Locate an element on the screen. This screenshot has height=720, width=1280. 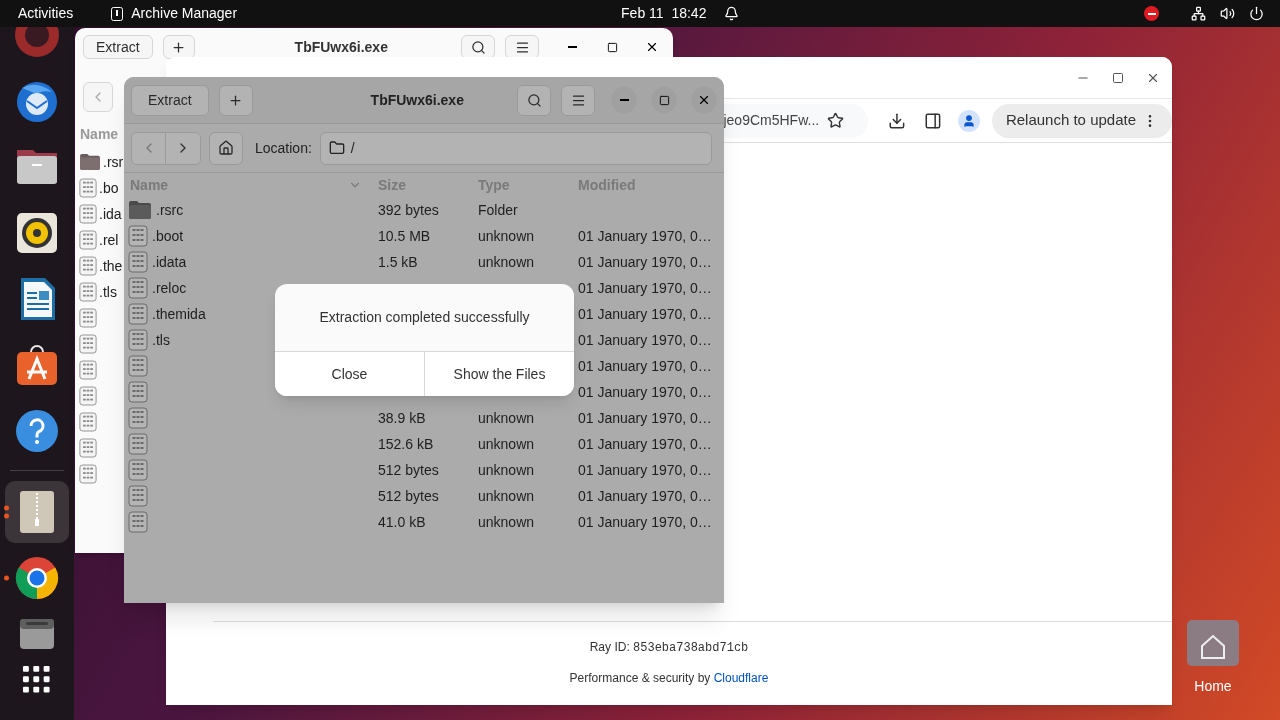
file-size: 10.5 MB is located at coordinates (404, 235).